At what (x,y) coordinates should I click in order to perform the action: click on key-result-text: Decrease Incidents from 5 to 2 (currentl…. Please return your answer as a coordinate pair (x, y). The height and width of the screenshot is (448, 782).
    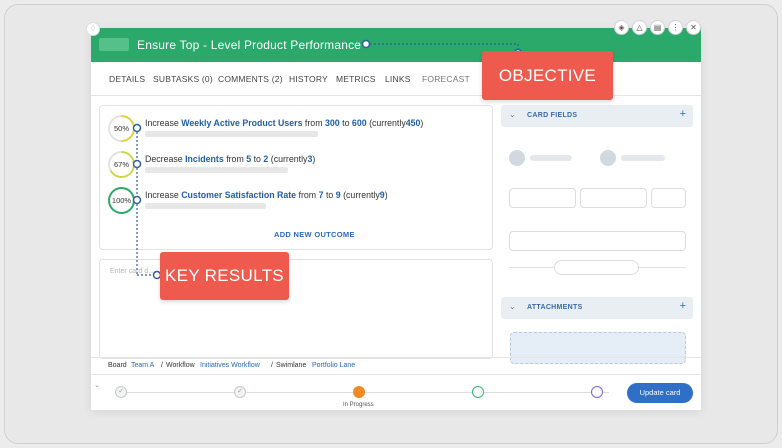
    Looking at the image, I should click on (230, 159).